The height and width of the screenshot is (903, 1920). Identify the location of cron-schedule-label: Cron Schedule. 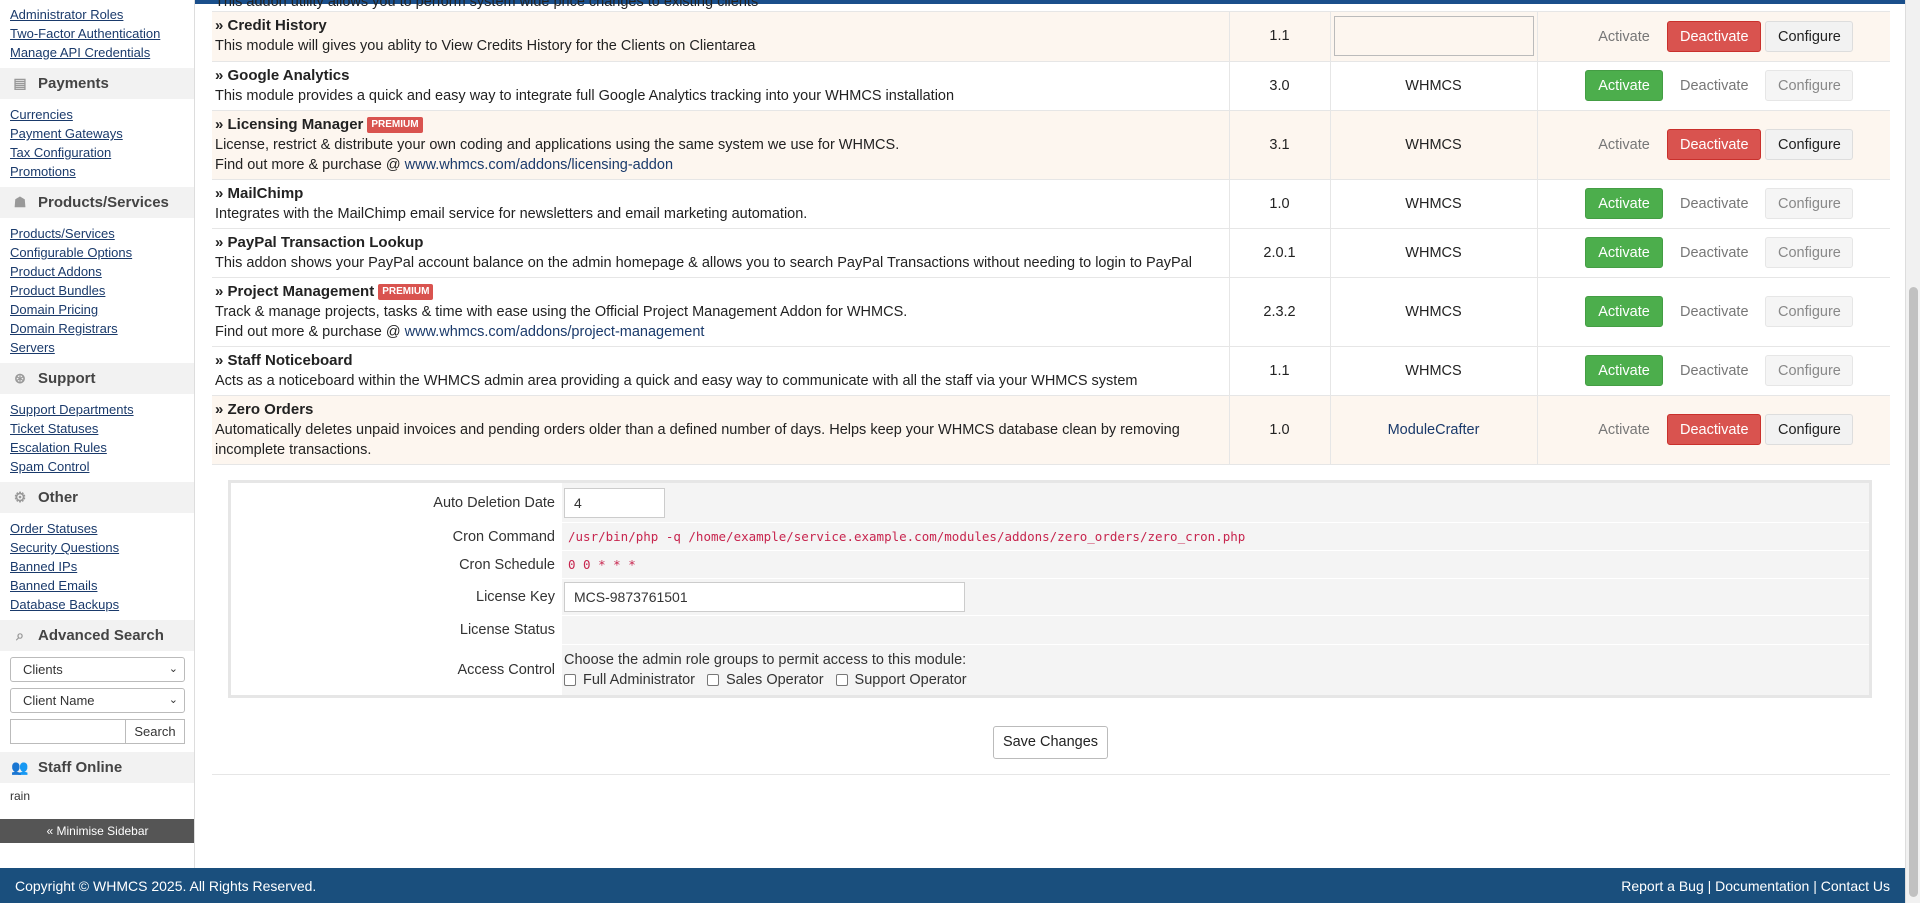
(396, 564).